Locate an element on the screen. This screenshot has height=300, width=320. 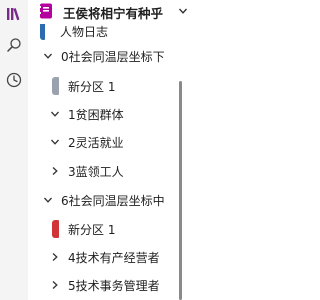
section-group-item: 1贫困群体 is located at coordinates (103, 114).